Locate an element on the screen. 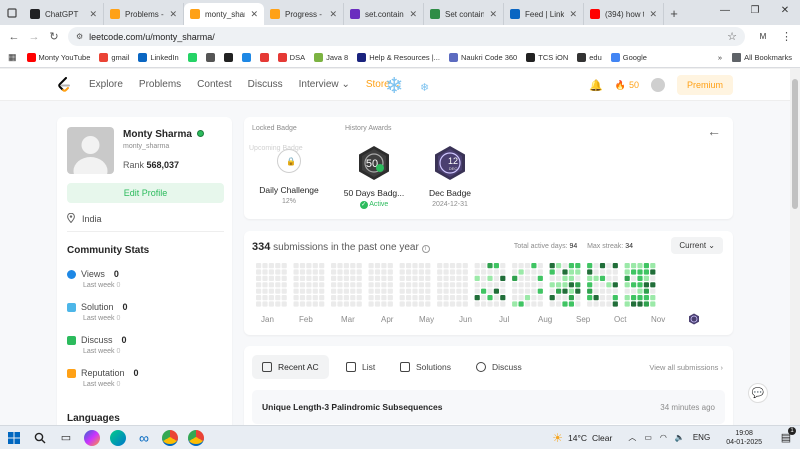 The width and height of the screenshot is (800, 449). browser-tab: monty_sharm✕ is located at coordinates (224, 14).